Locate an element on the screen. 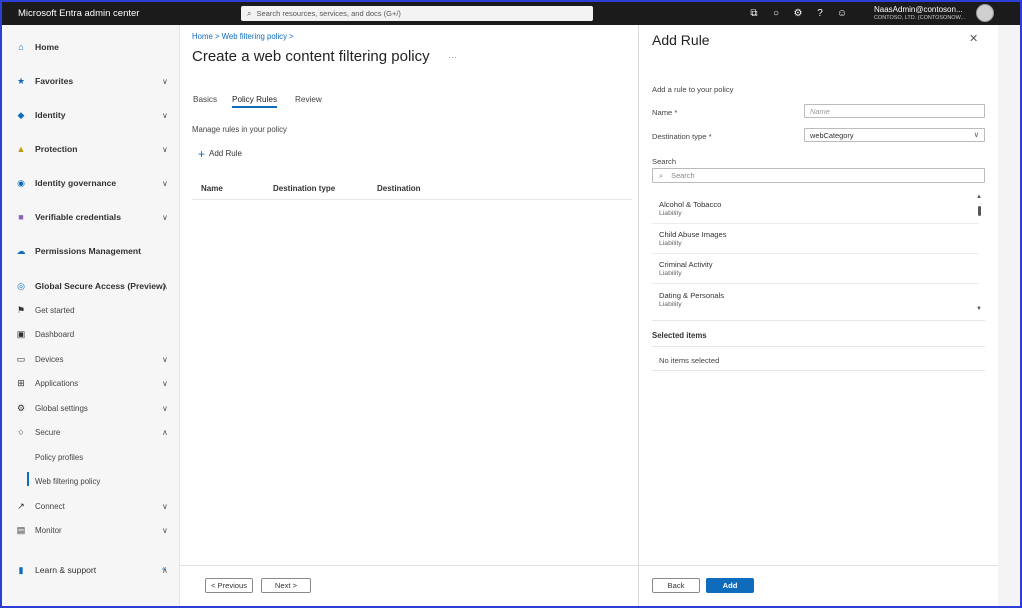 The image size is (1022, 608). bell-icon: ○ is located at coordinates (776, 13).